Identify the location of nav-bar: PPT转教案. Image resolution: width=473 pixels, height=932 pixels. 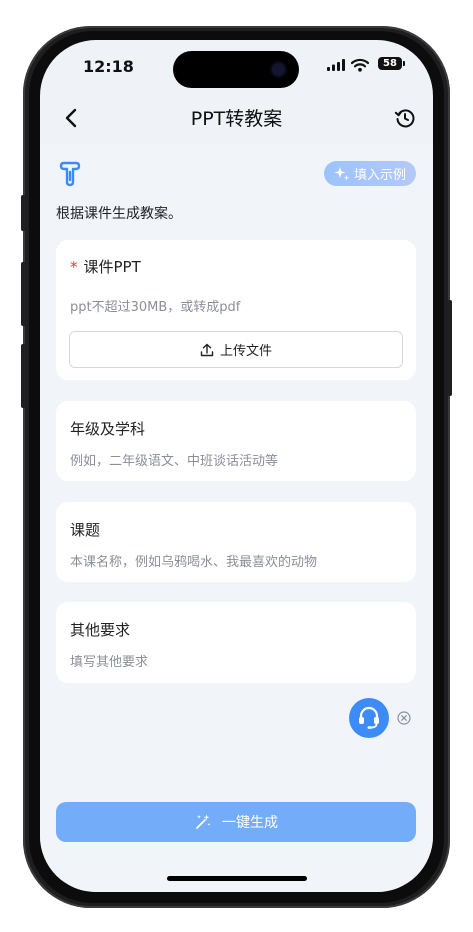
(236, 118).